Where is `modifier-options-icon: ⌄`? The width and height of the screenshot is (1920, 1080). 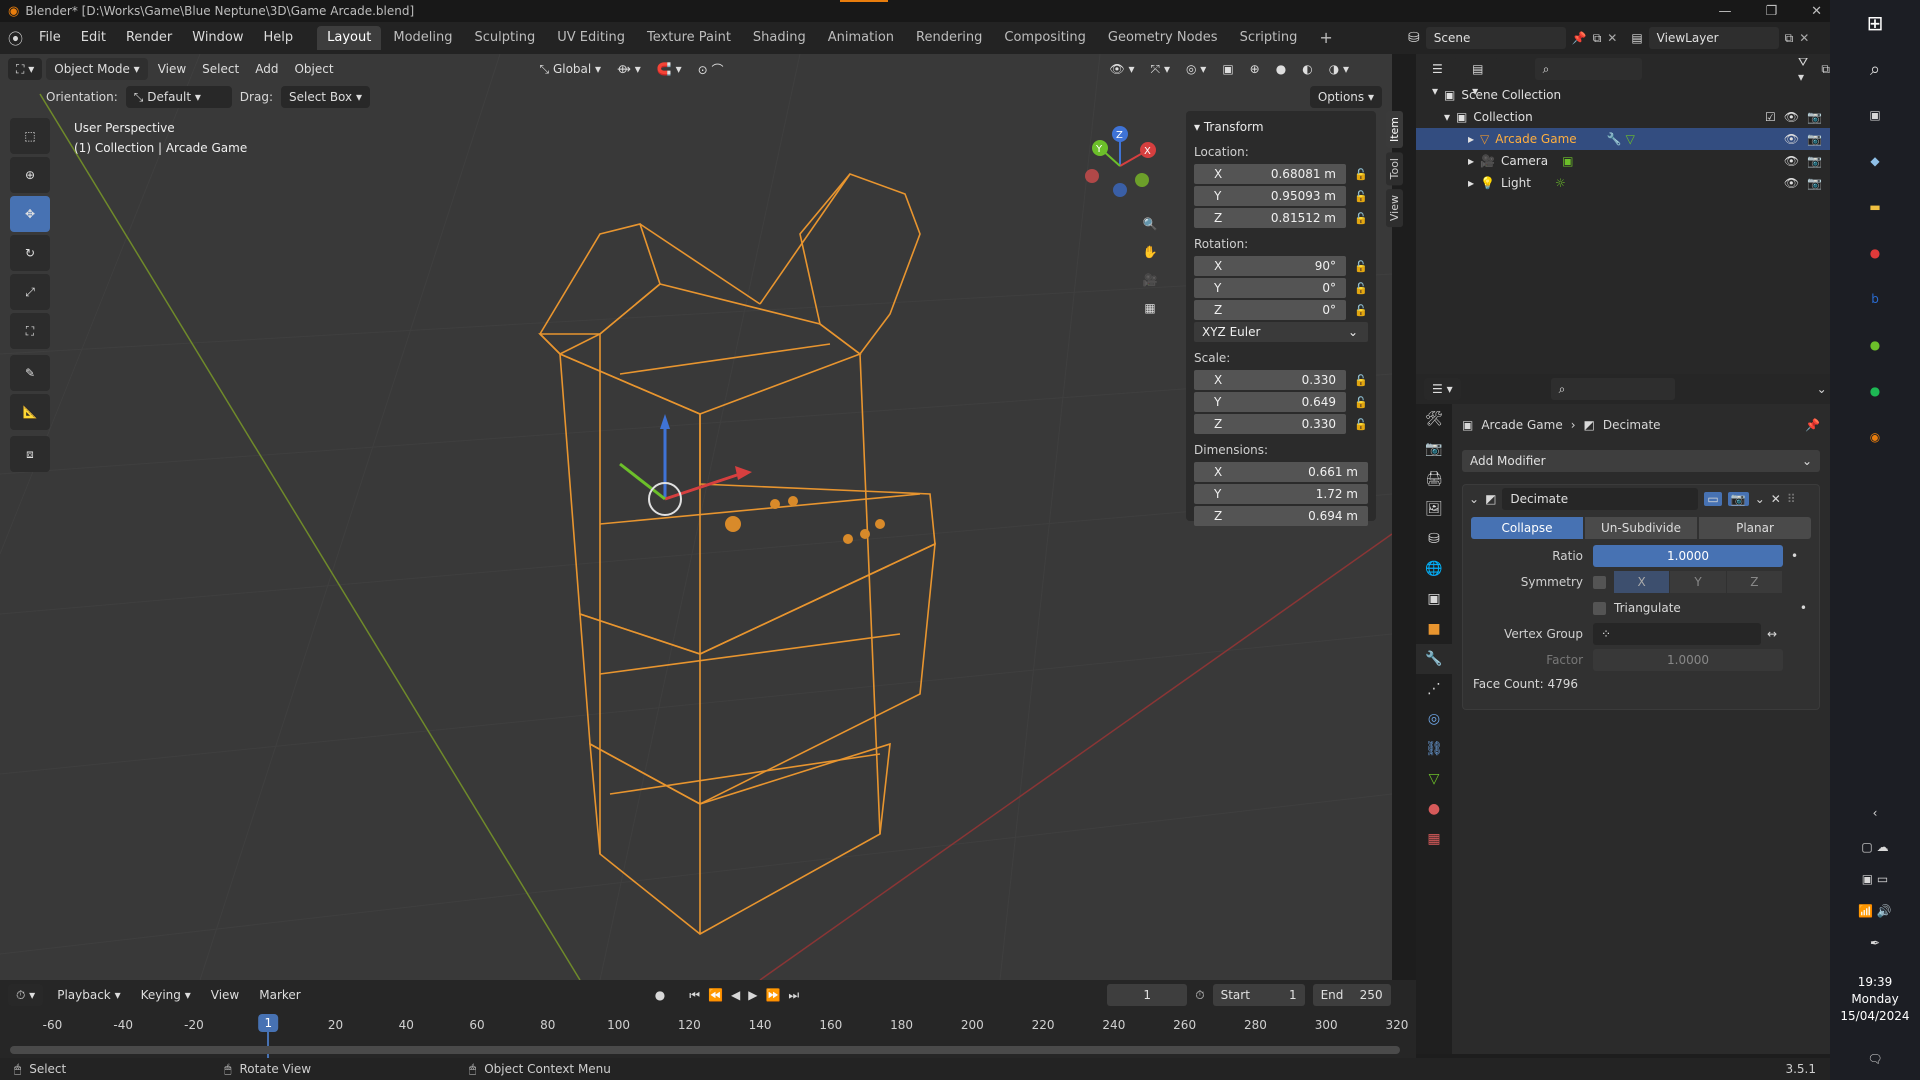
modifier-options-icon: ⌄ is located at coordinates (1760, 499).